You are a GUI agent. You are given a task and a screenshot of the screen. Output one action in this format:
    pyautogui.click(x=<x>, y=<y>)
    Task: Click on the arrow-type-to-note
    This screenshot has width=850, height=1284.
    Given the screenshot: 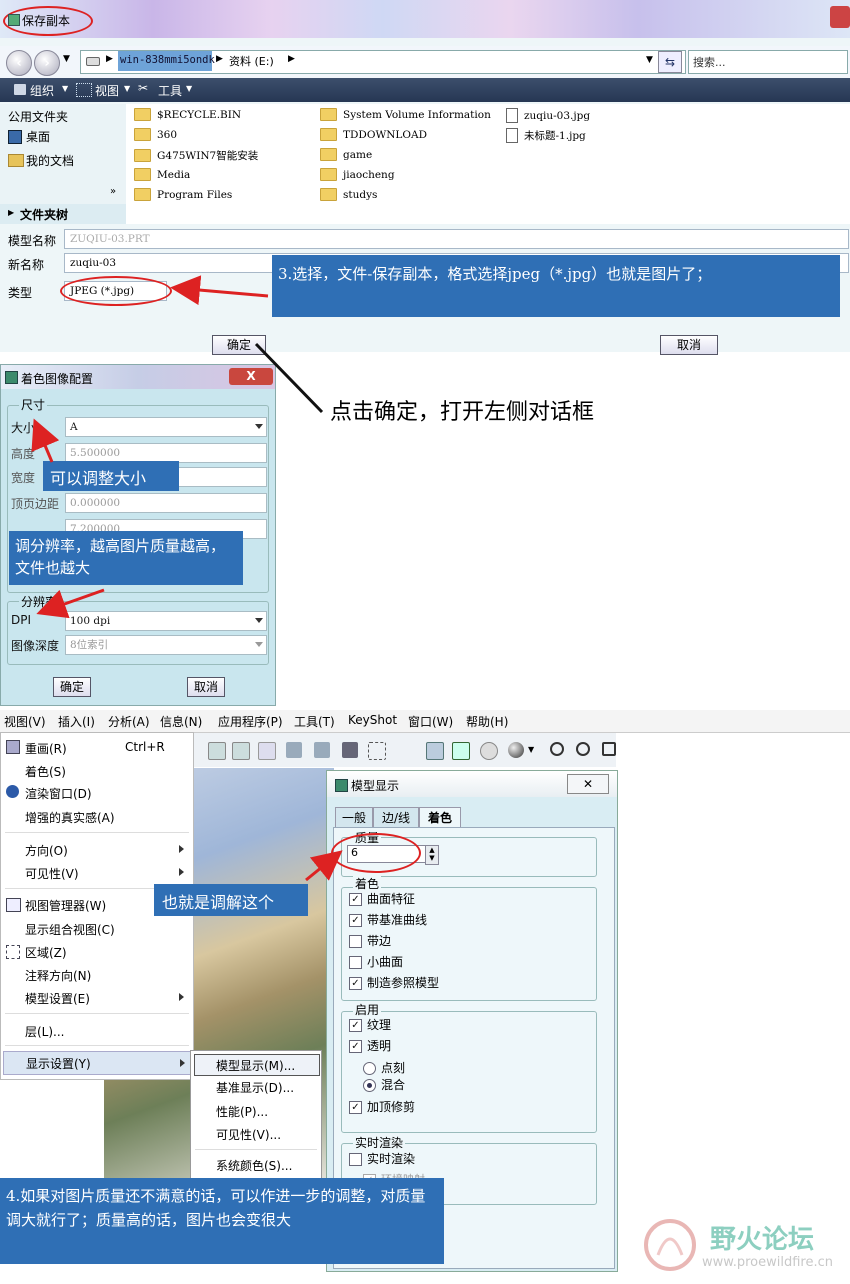 What is the action you would take?
    pyautogui.click(x=219, y=290)
    